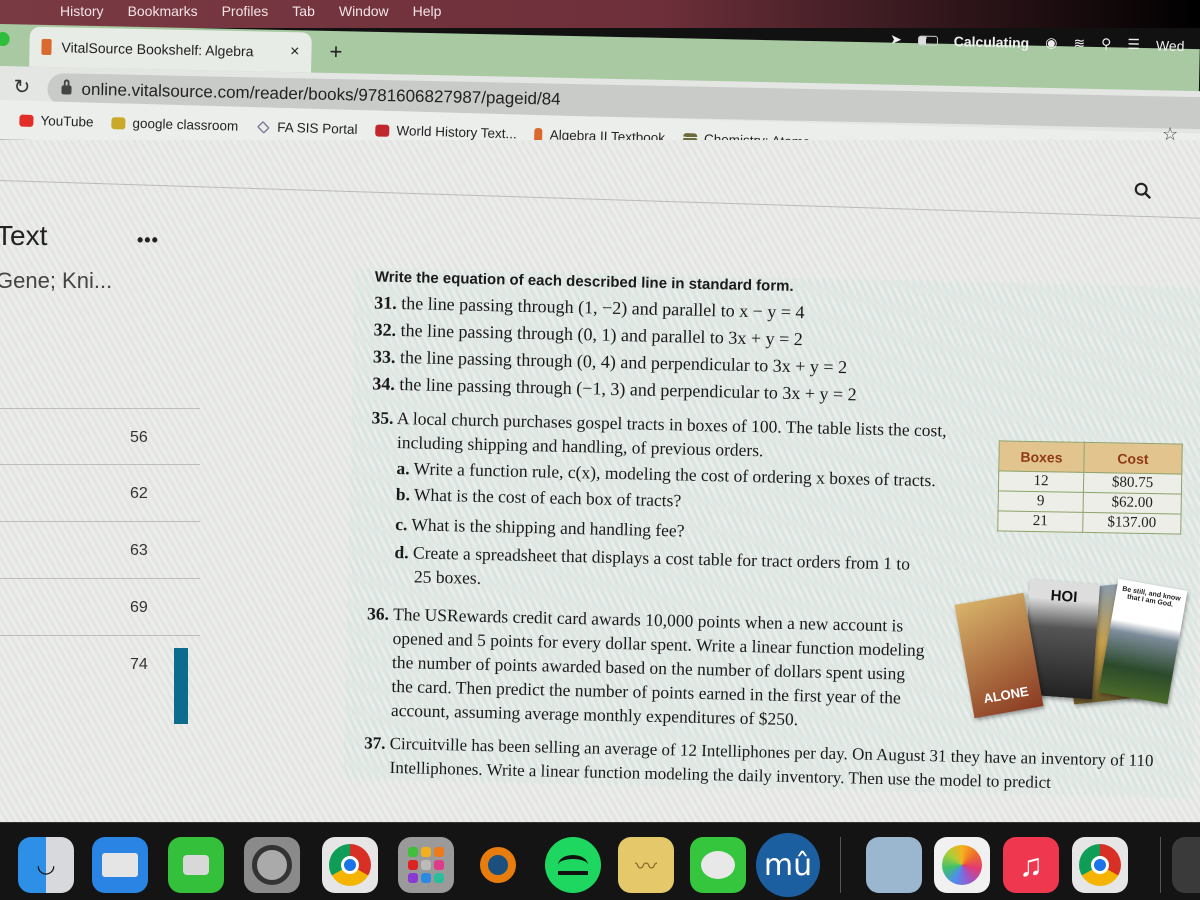 Image resolution: width=1200 pixels, height=900 pixels. What do you see at coordinates (895, 39) in the screenshot?
I see `location-arrow-icon: ➤` at bounding box center [895, 39].